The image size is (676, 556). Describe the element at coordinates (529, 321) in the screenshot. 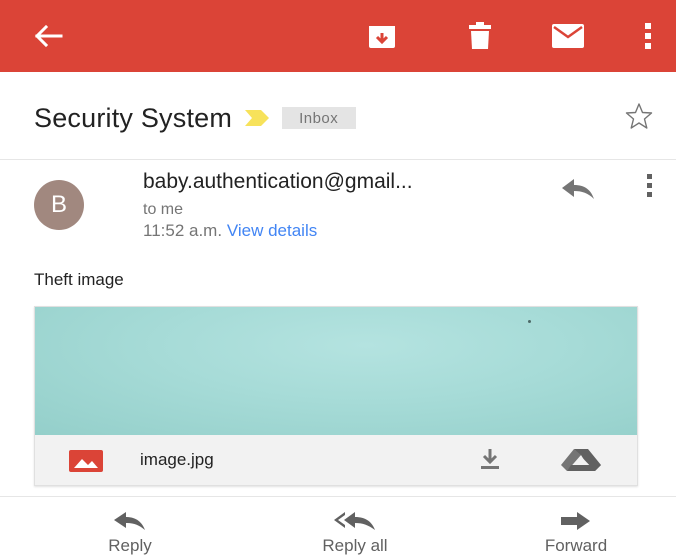

I see `image-speck` at that location.